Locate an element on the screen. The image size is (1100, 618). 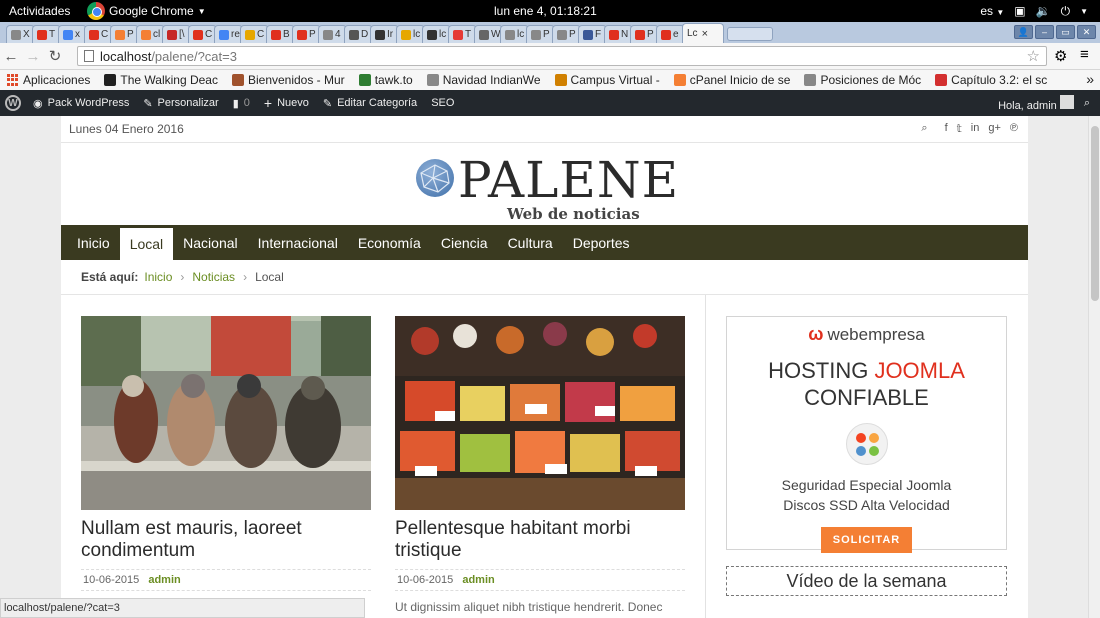
request-button: SOLICITAR is located at coordinates (866, 540).